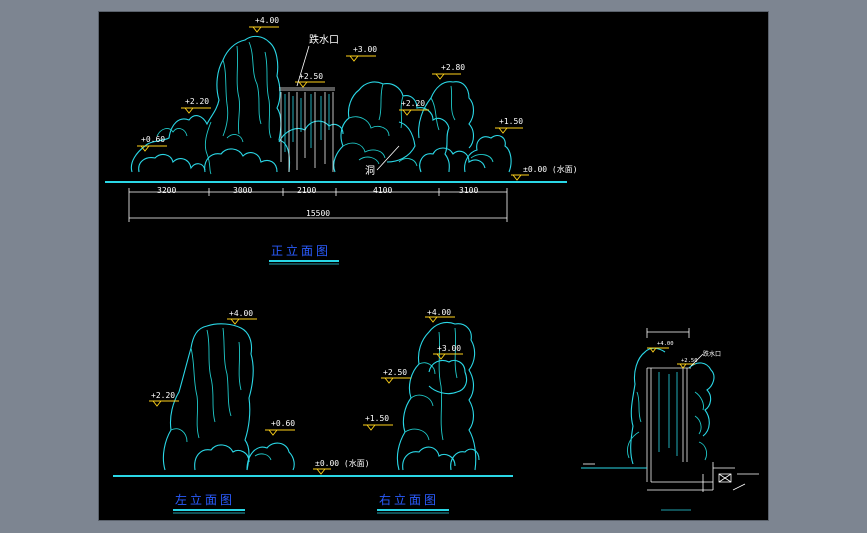 This screenshot has height=533, width=867. What do you see at coordinates (197, 101) in the screenshot?
I see `level-2-20-left: +2.20` at bounding box center [197, 101].